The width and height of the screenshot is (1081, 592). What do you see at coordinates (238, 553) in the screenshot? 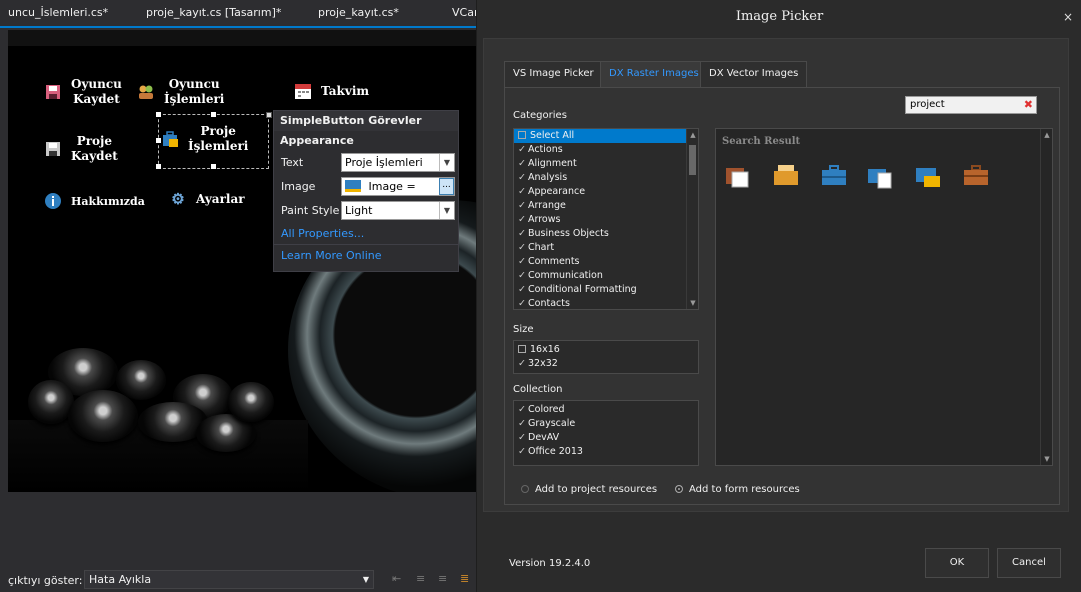
I see `output-panel-header` at bounding box center [238, 553].